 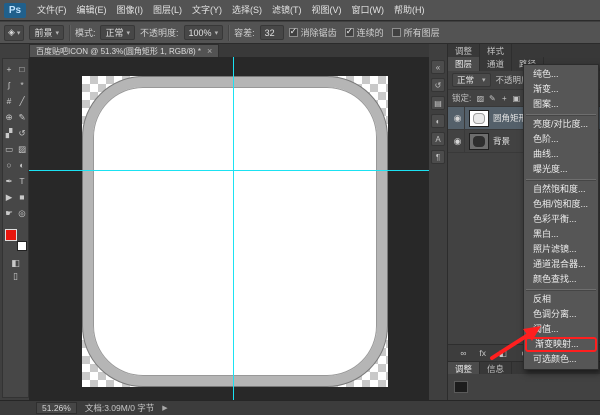 What do you see at coordinates (22, 181) in the screenshot?
I see `type-tool: T` at bounding box center [22, 181].